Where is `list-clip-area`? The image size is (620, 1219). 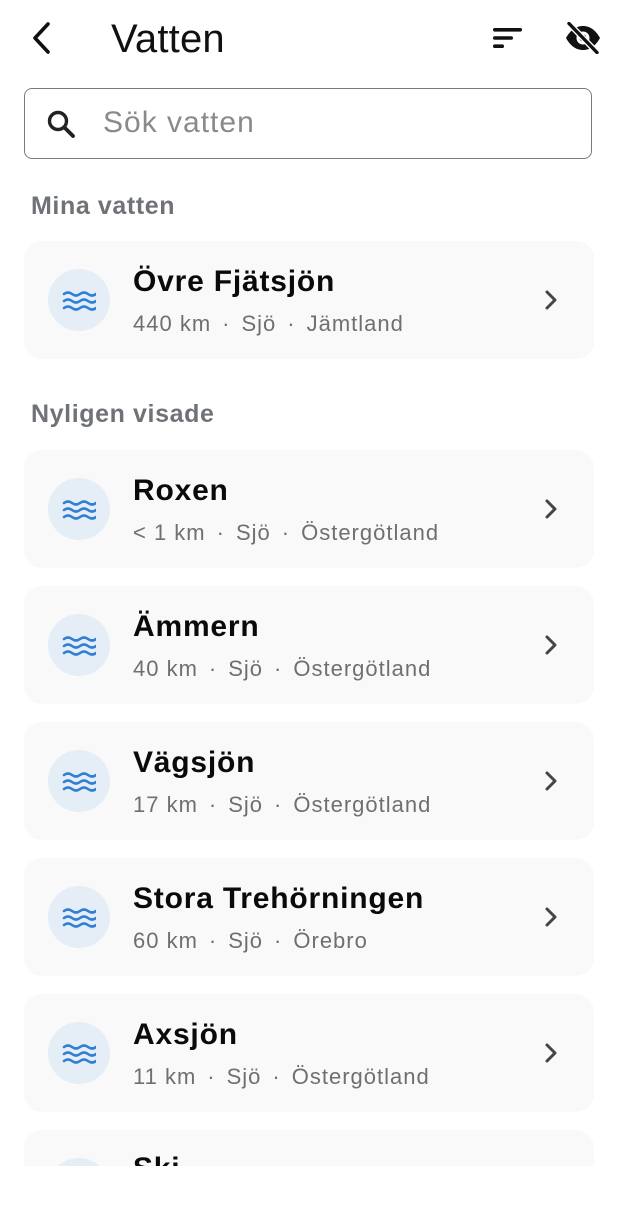
list-clip-area is located at coordinates (310, 1192).